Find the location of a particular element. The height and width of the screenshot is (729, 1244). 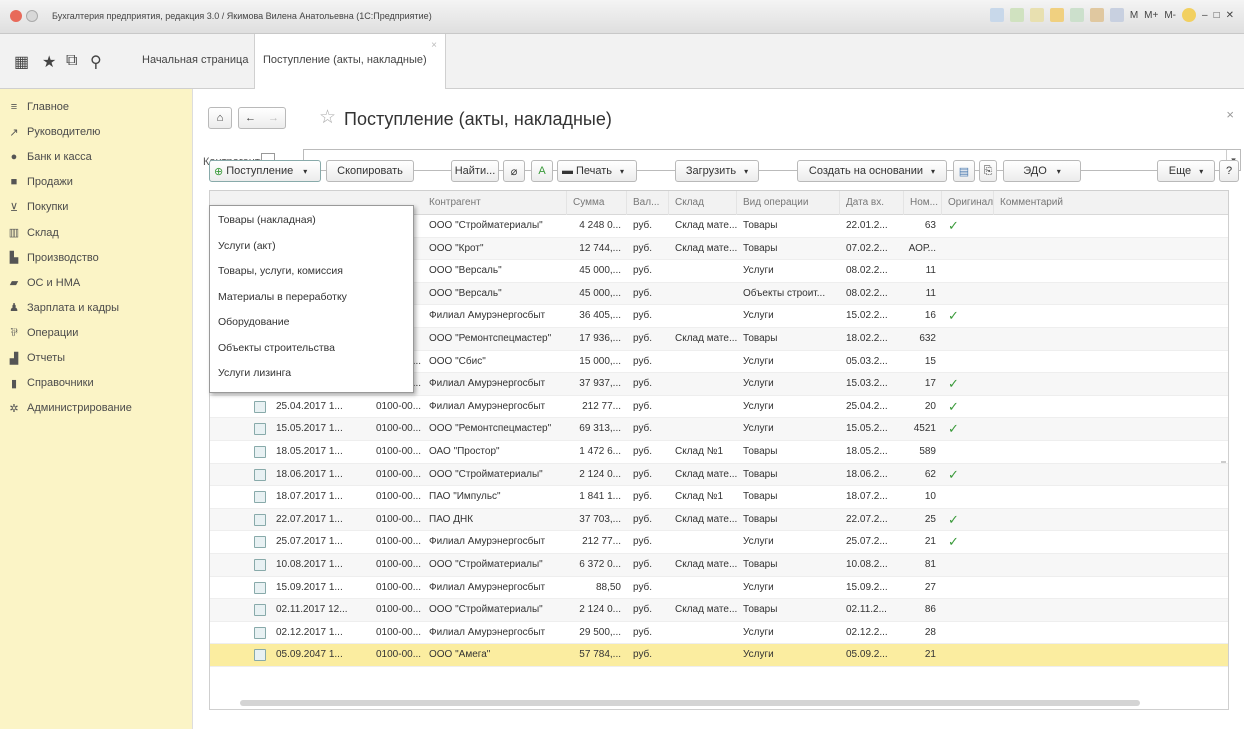

calendar-tool-icon is located at coordinates (1096, 15).